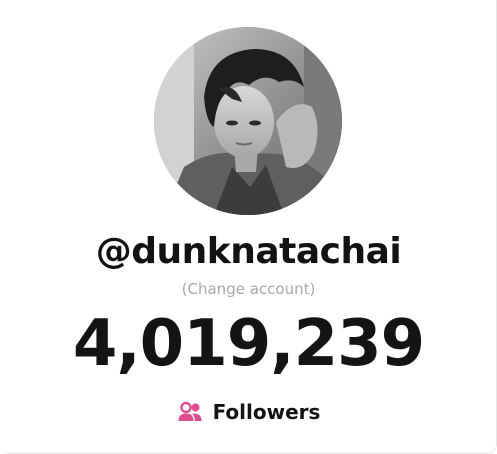  Describe the element at coordinates (248, 251) in the screenshot. I see `username: @dunknatachai` at that location.